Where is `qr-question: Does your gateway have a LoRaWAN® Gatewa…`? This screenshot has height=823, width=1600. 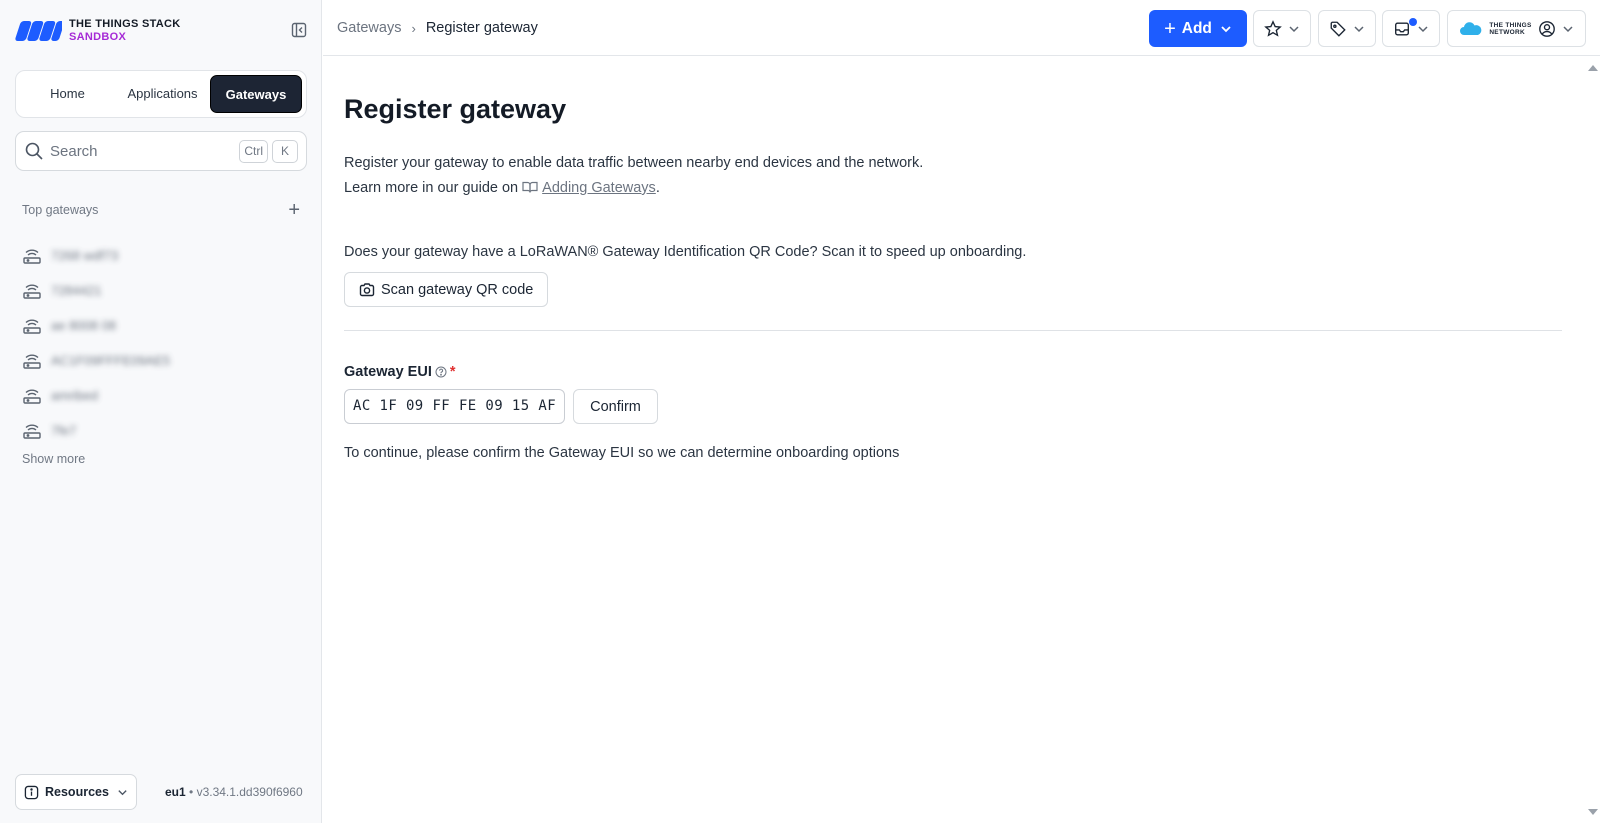 qr-question: Does your gateway have a LoRaWAN® Gatewa… is located at coordinates (685, 252).